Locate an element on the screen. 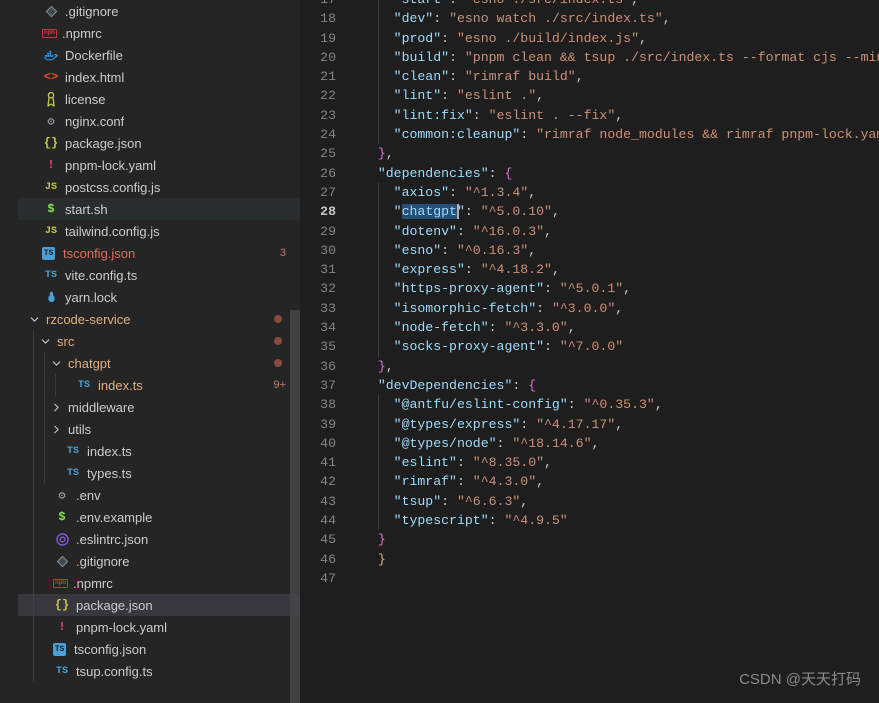 This screenshot has height=703, width=879. code-line: 26 "dependencies": { is located at coordinates (589, 173).